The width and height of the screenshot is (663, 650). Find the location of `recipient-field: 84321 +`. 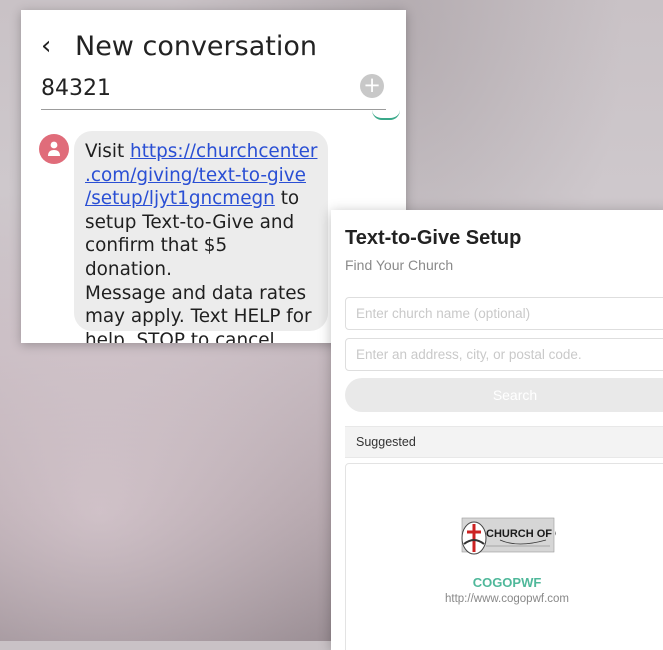

recipient-field: 84321 + is located at coordinates (213, 92).